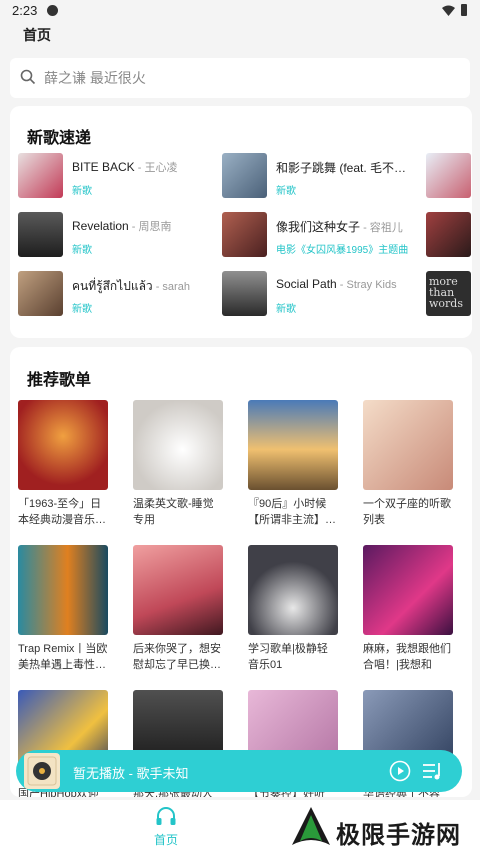 Image resolution: width=480 pixels, height=854 pixels. What do you see at coordinates (432, 771) in the screenshot?
I see `playlist-queue-icon` at bounding box center [432, 771].